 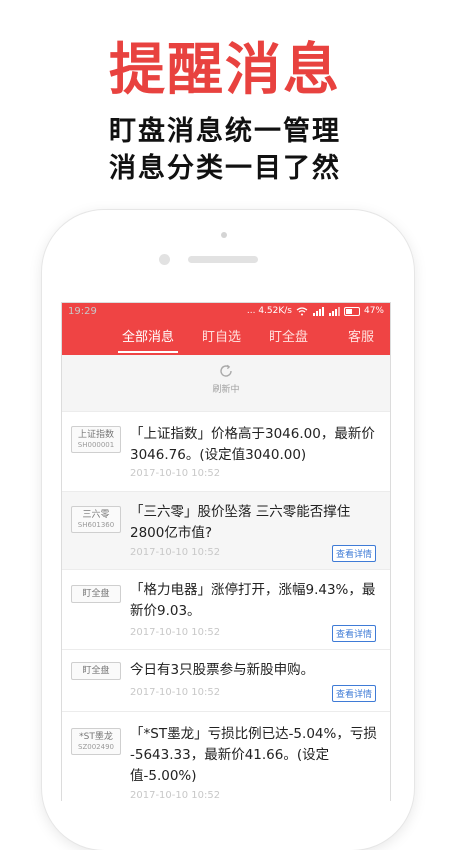 What do you see at coordinates (96, 445) in the screenshot?
I see `stock-tag-code: SH000001` at bounding box center [96, 445].